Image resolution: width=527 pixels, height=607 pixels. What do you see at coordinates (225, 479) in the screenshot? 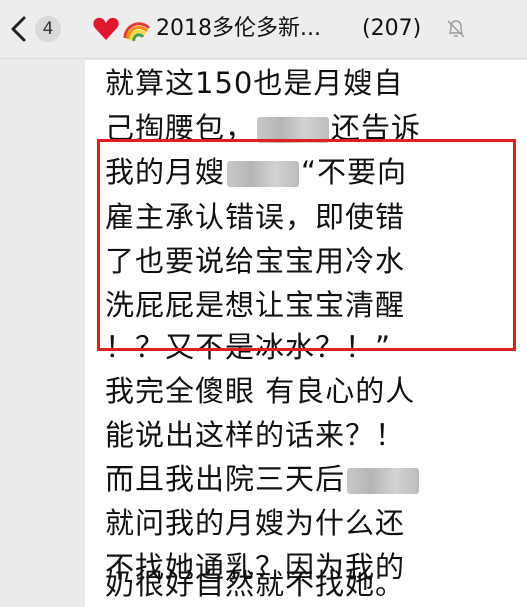
I see `message-text: 而且我出院三天后` at bounding box center [225, 479].